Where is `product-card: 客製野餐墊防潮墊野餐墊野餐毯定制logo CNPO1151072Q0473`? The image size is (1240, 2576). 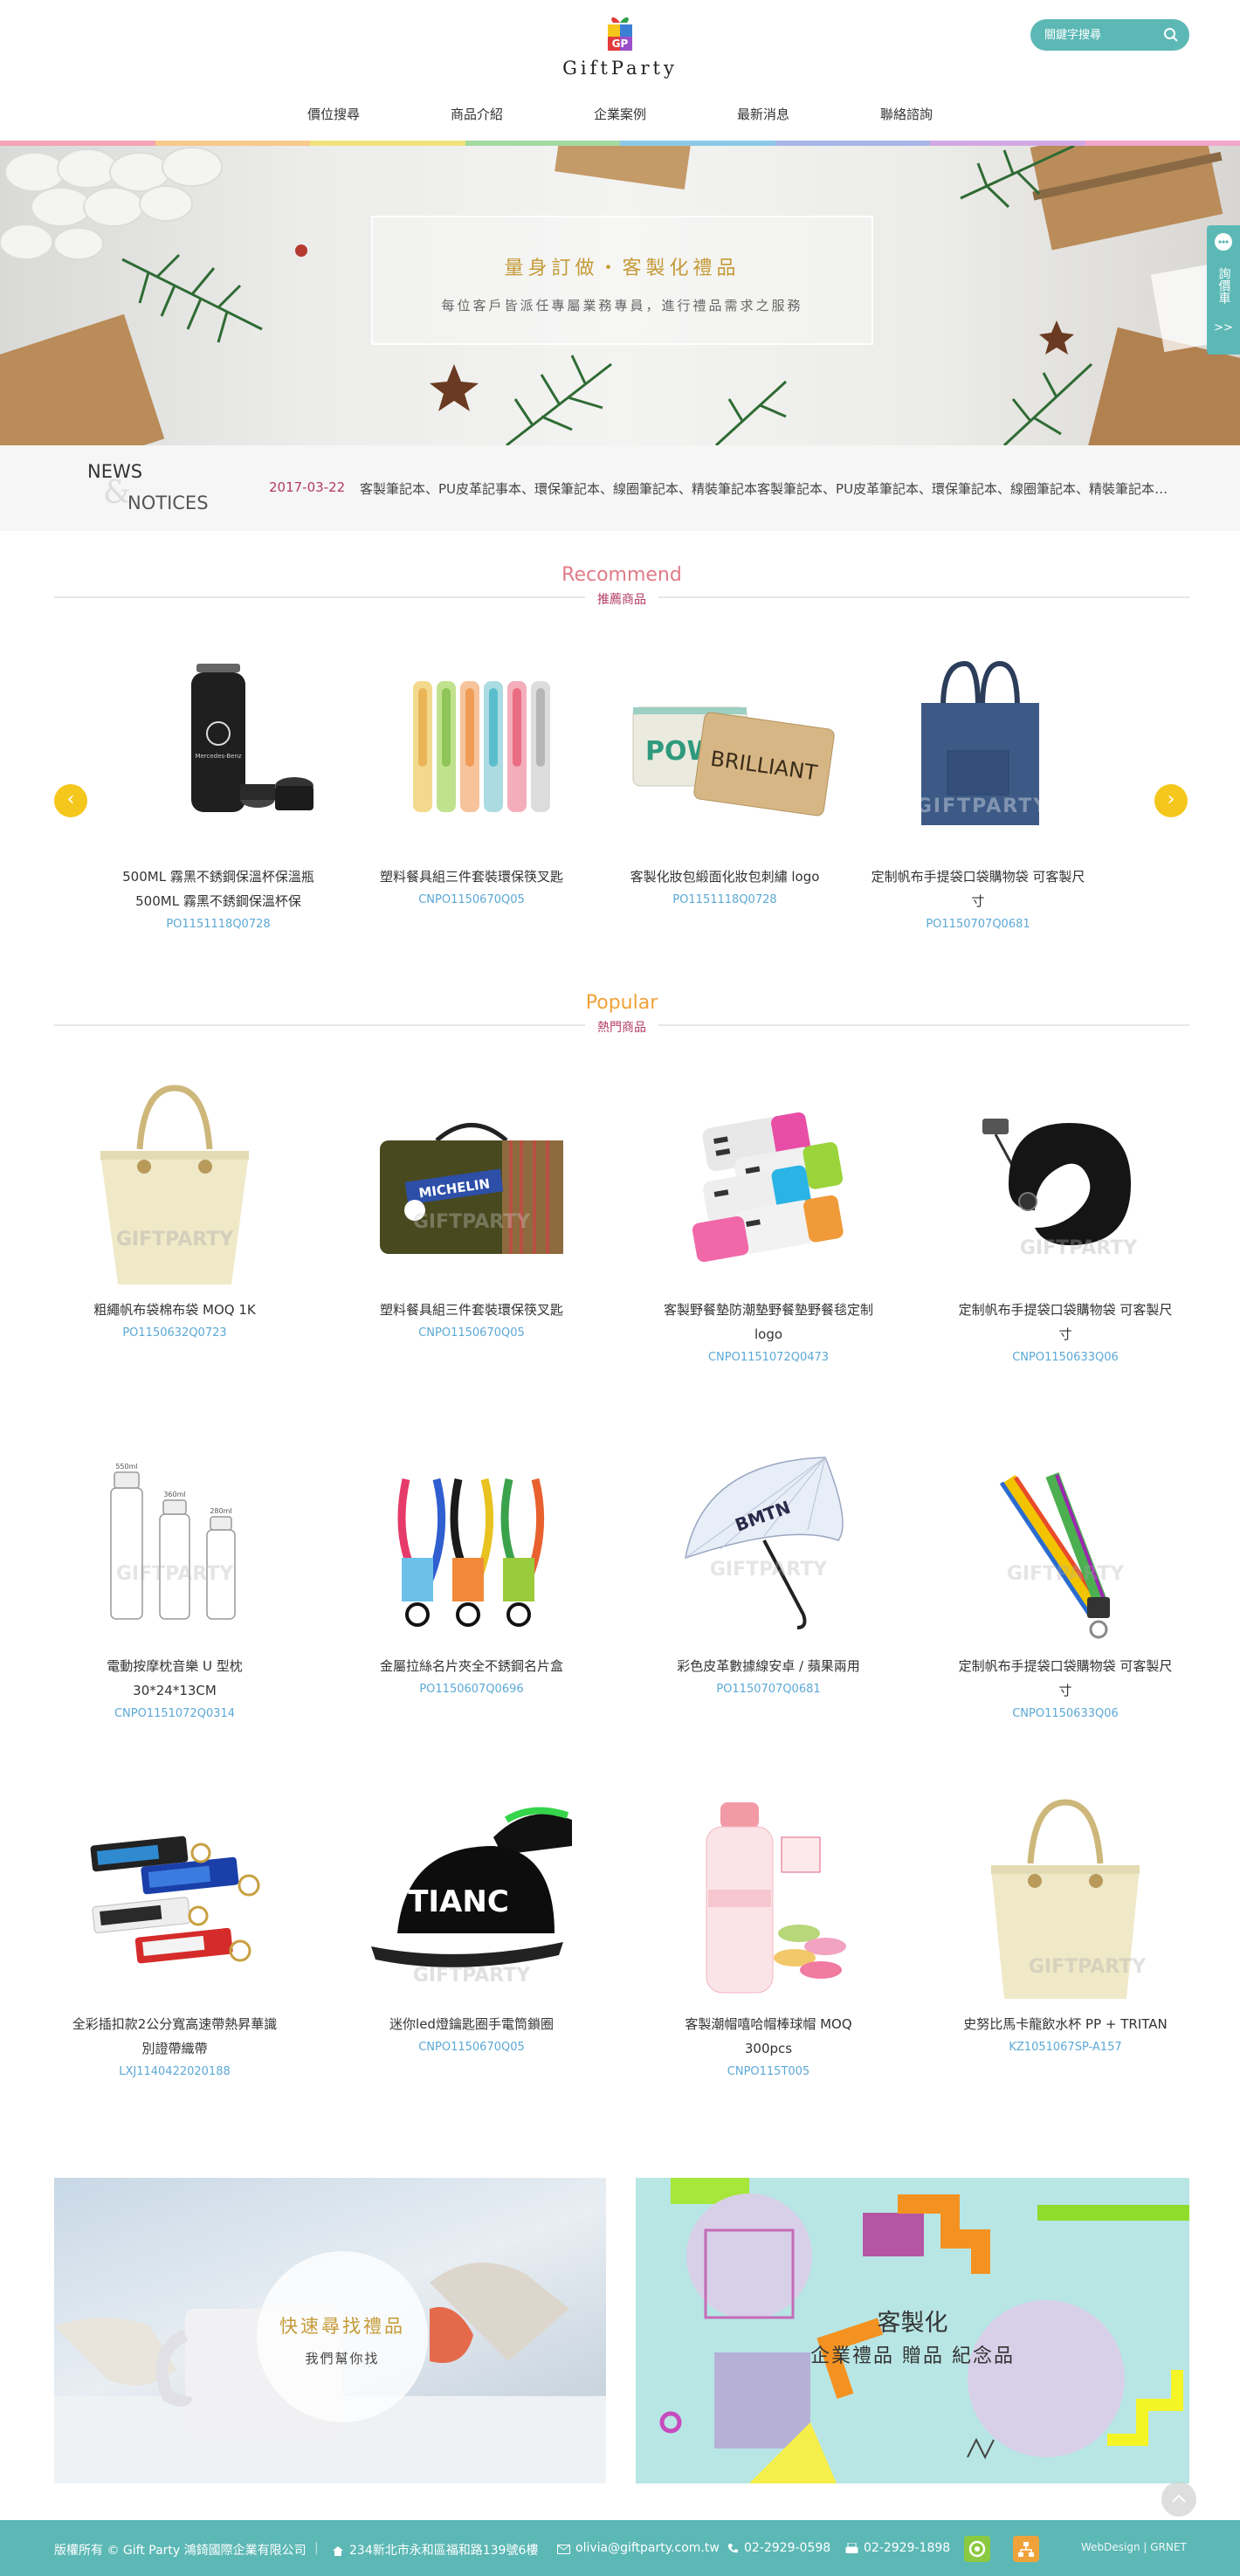 product-card: 客製野餐墊防潮墊野餐墊野餐毯定制logo CNPO1151072Q0473 is located at coordinates (768, 1220).